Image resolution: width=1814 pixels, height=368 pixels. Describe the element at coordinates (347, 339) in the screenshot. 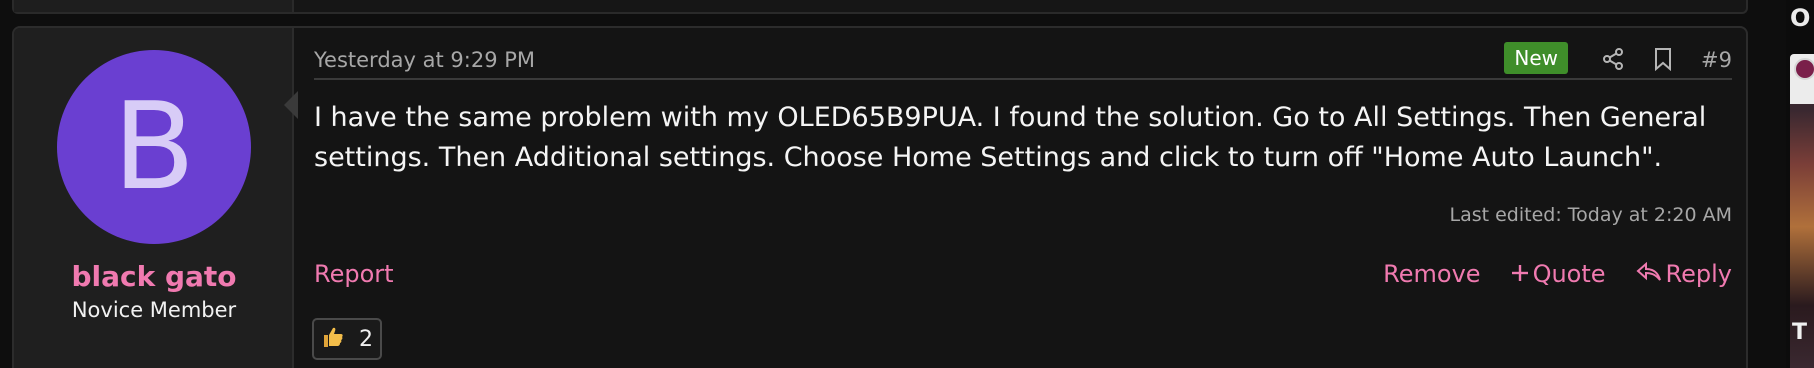

I see `reaction-summary: 2` at that location.